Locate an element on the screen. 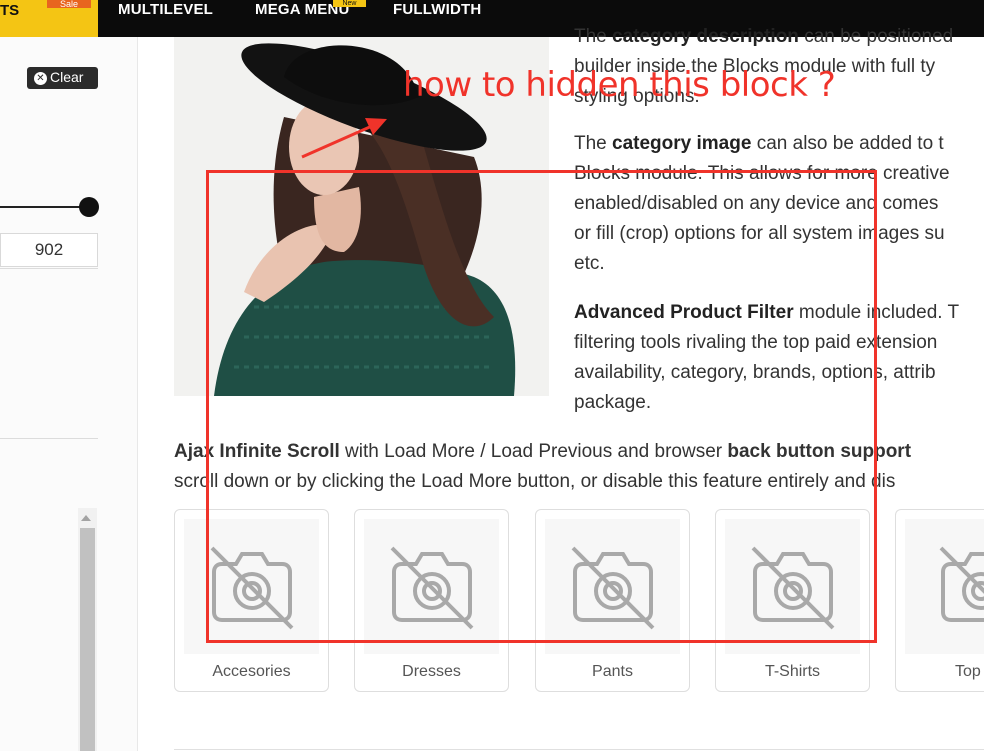  annotation-arrow-icon is located at coordinates (344, 138).